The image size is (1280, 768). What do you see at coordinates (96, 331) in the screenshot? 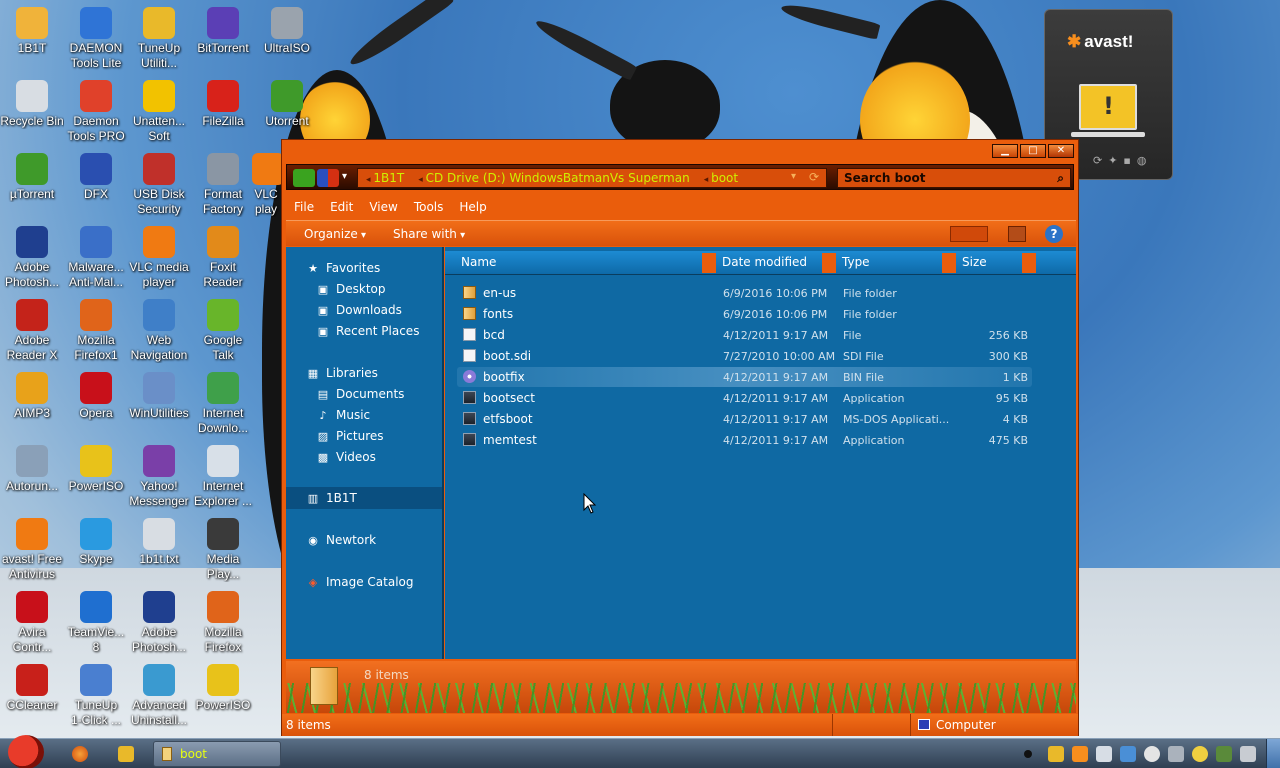
I see `desktop-icon: Mozilla Firefox1` at bounding box center [96, 331].